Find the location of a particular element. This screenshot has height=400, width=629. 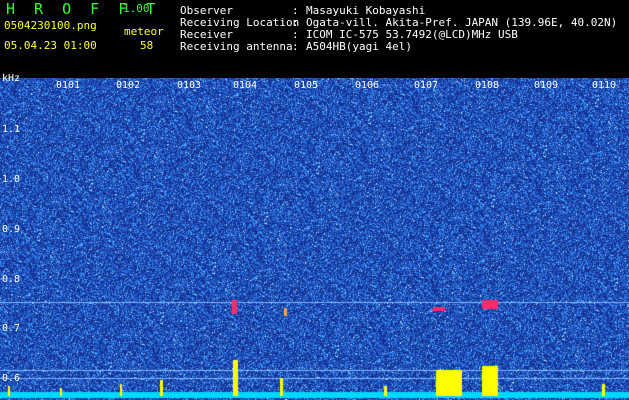

x-tick-label: 0109 is located at coordinates (546, 85).